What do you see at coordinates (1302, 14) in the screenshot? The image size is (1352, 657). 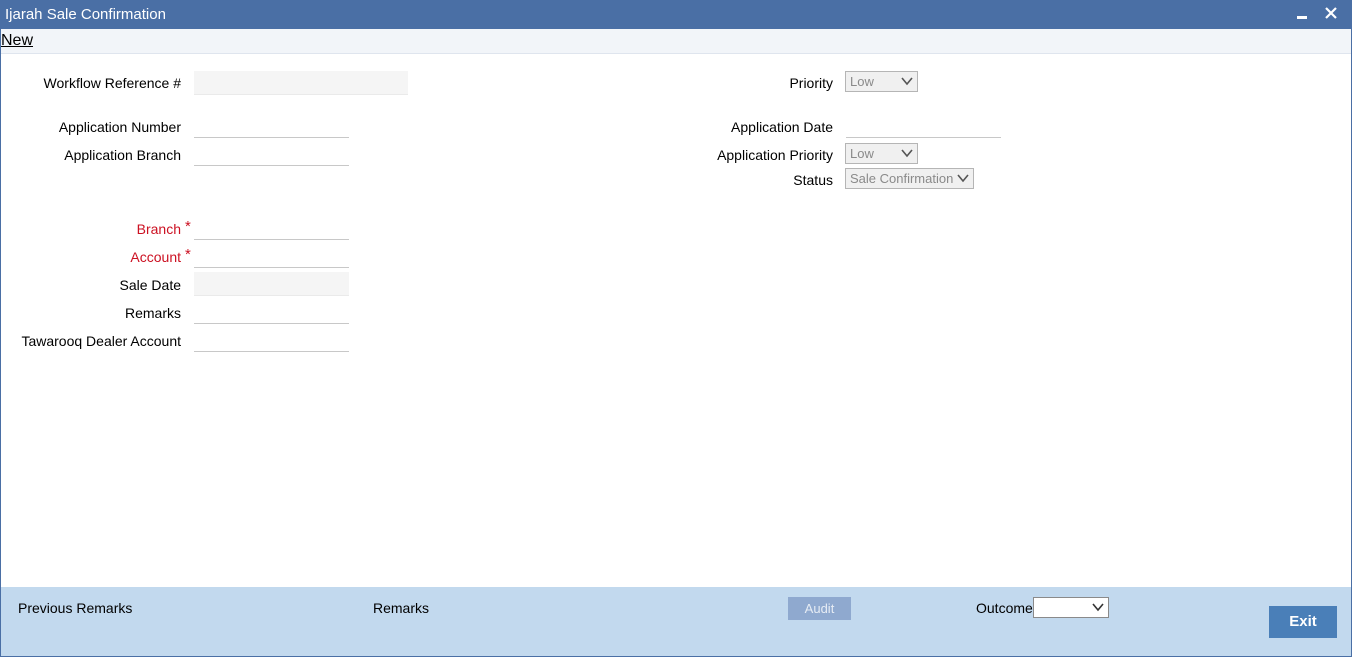 I see `minimize-button` at bounding box center [1302, 14].